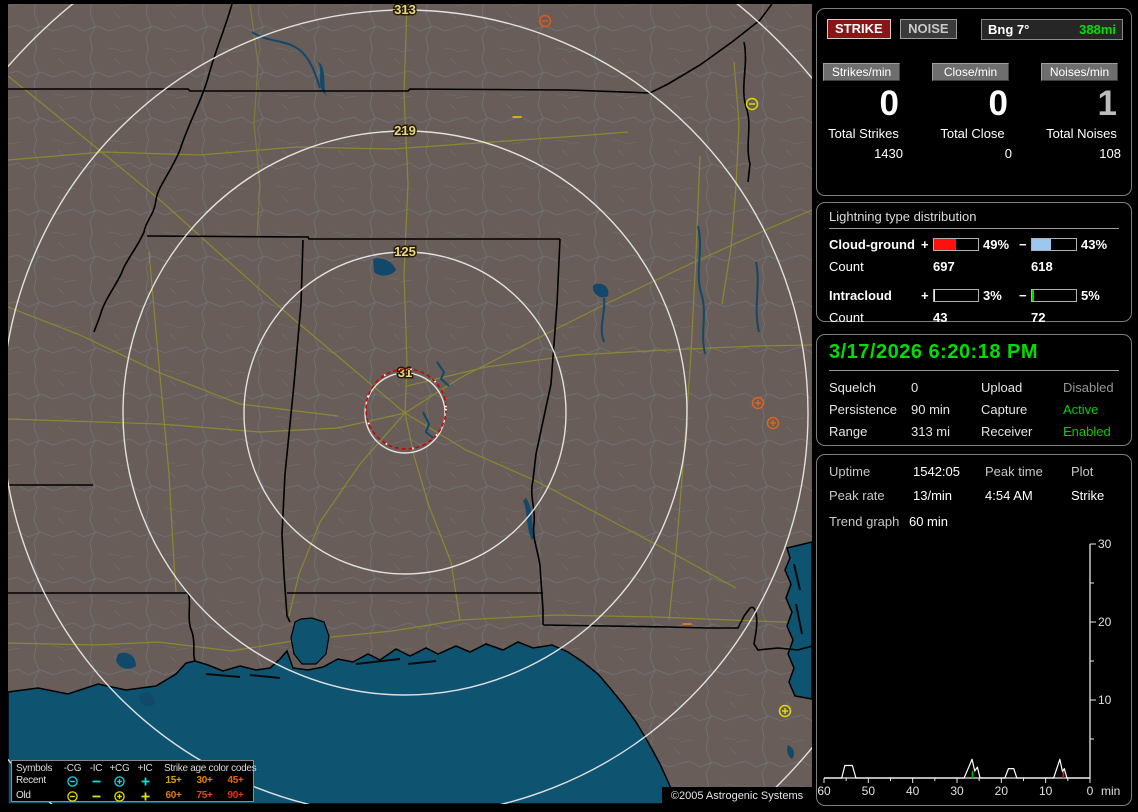  Describe the element at coordinates (31, 780) in the screenshot. I see `legend-recent-label: Recent` at that location.